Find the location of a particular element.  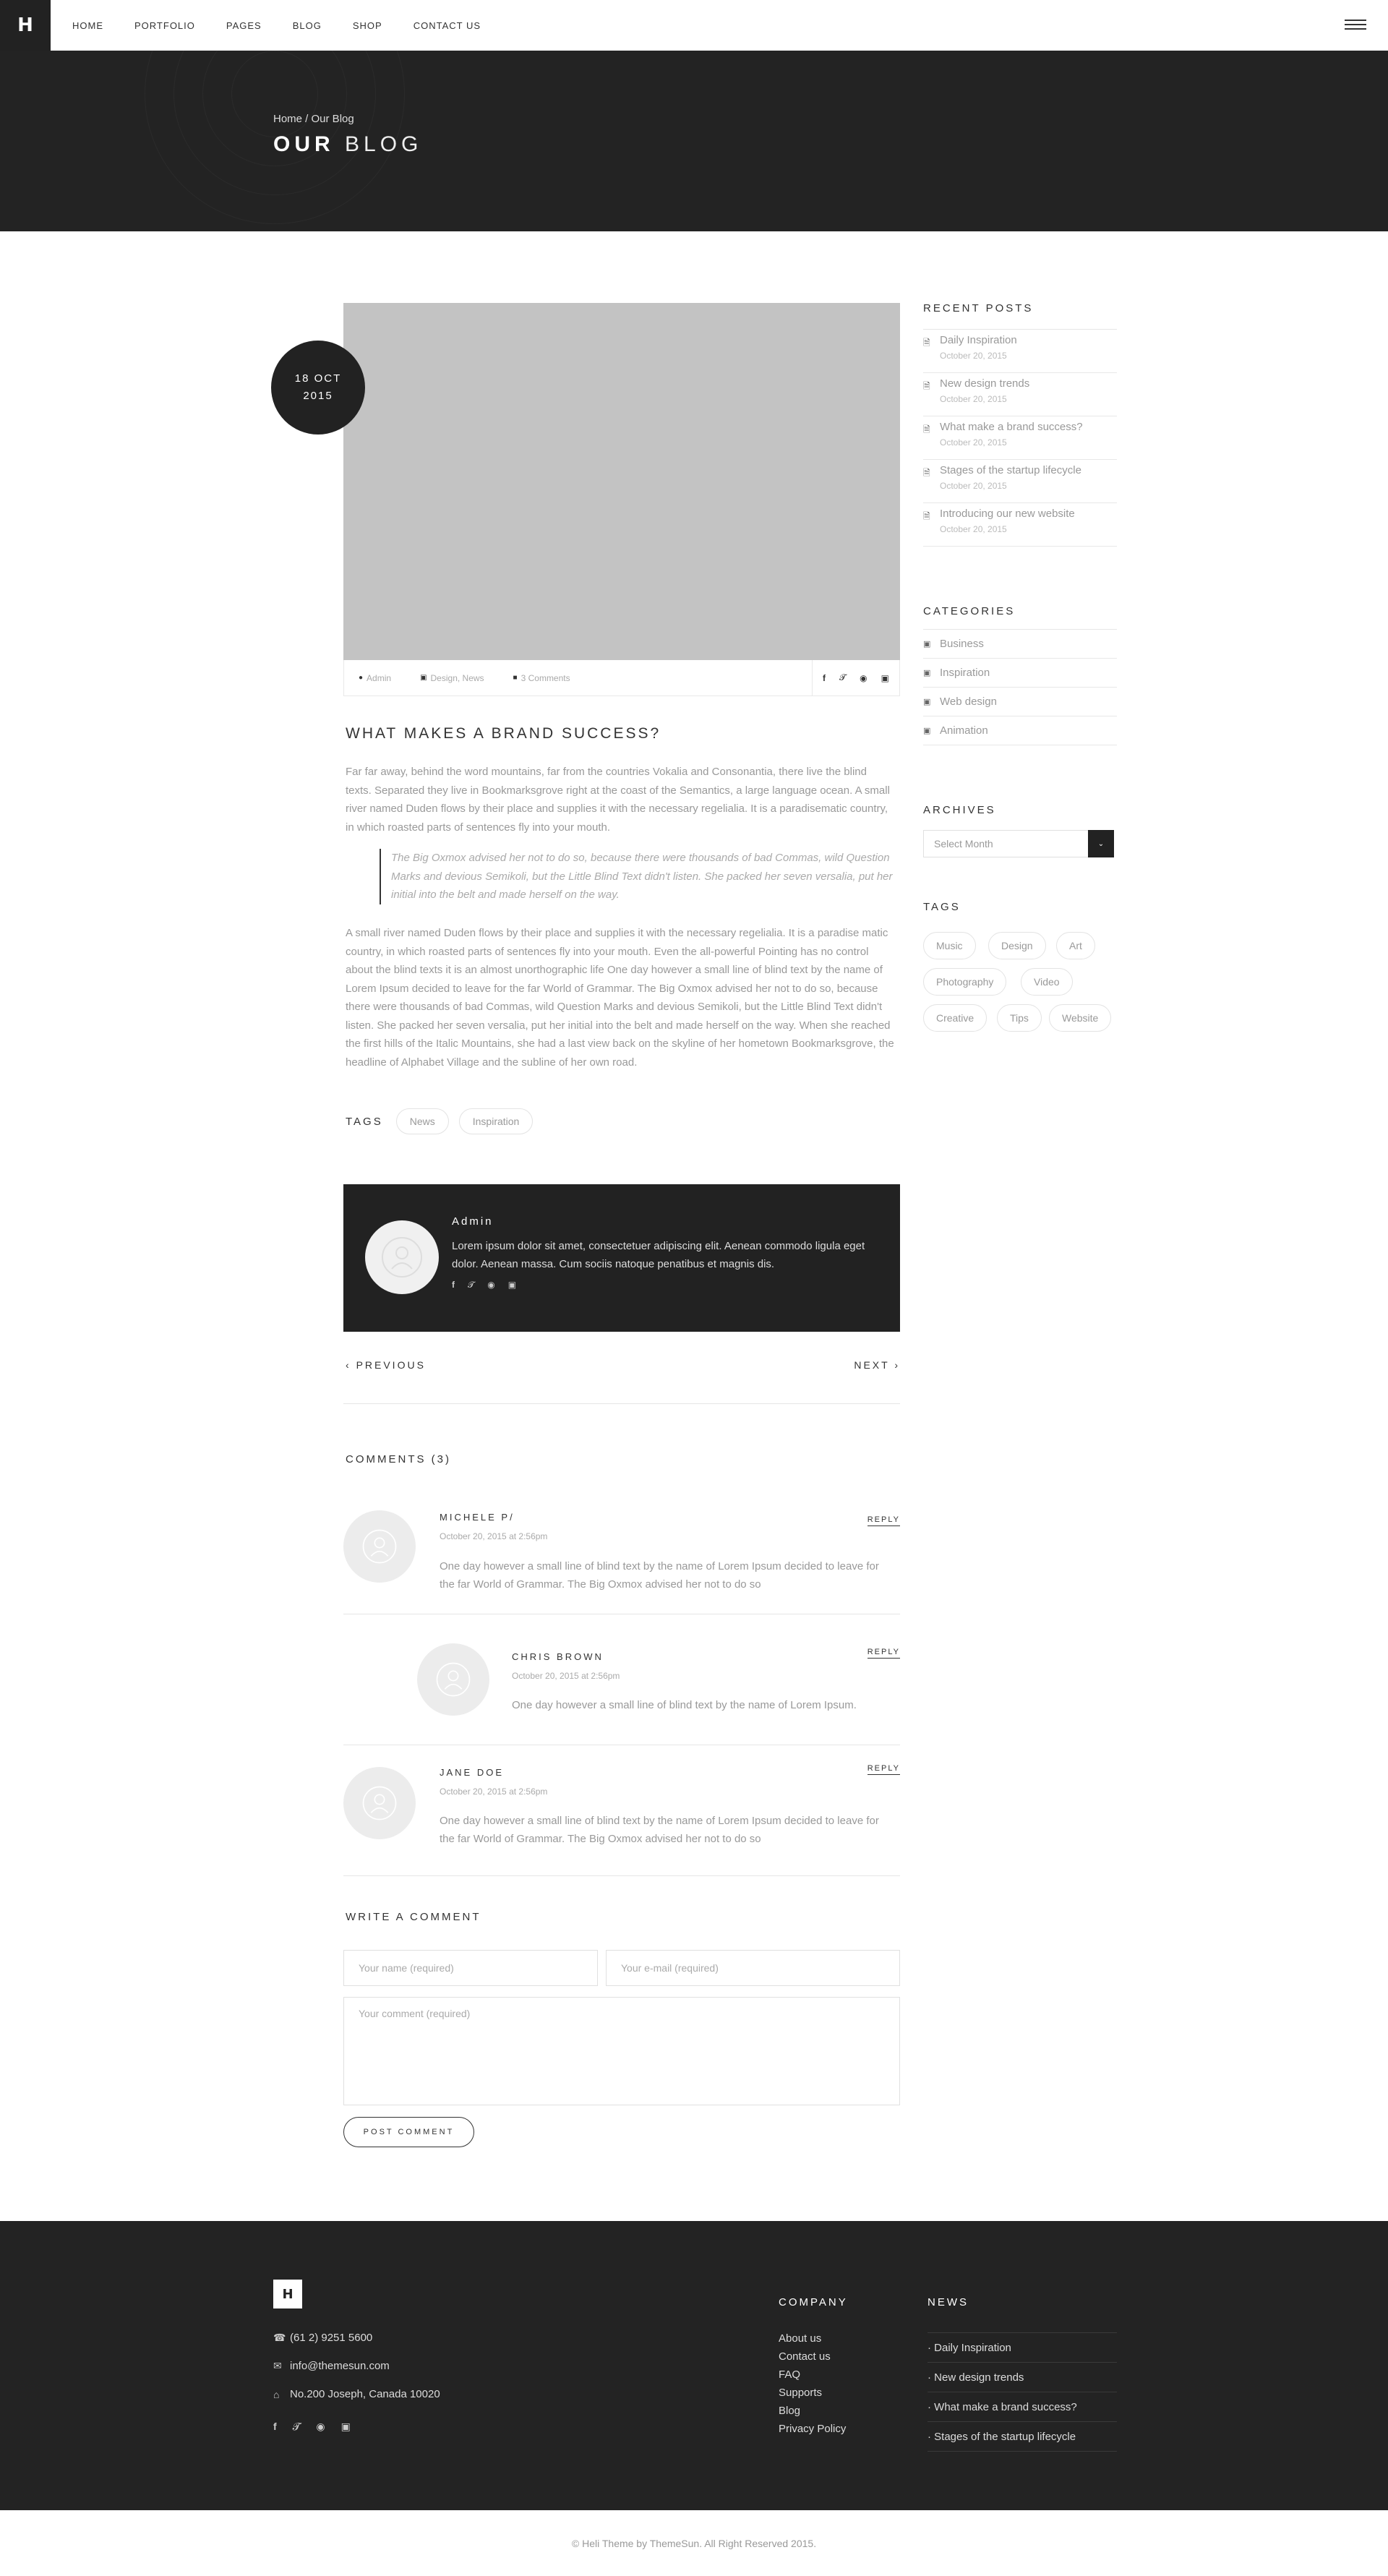

author-social: f 𝓣 ◉ ▣ is located at coordinates (484, 1285).